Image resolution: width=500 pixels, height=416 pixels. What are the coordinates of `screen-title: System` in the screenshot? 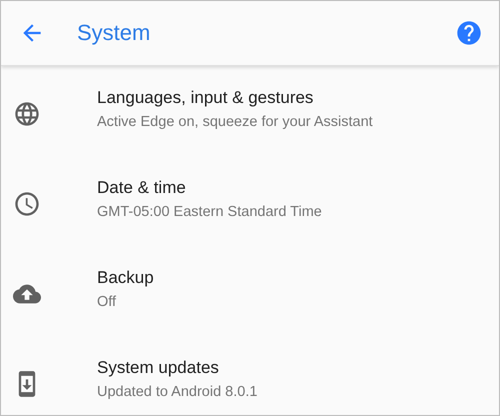 It's located at (114, 33).